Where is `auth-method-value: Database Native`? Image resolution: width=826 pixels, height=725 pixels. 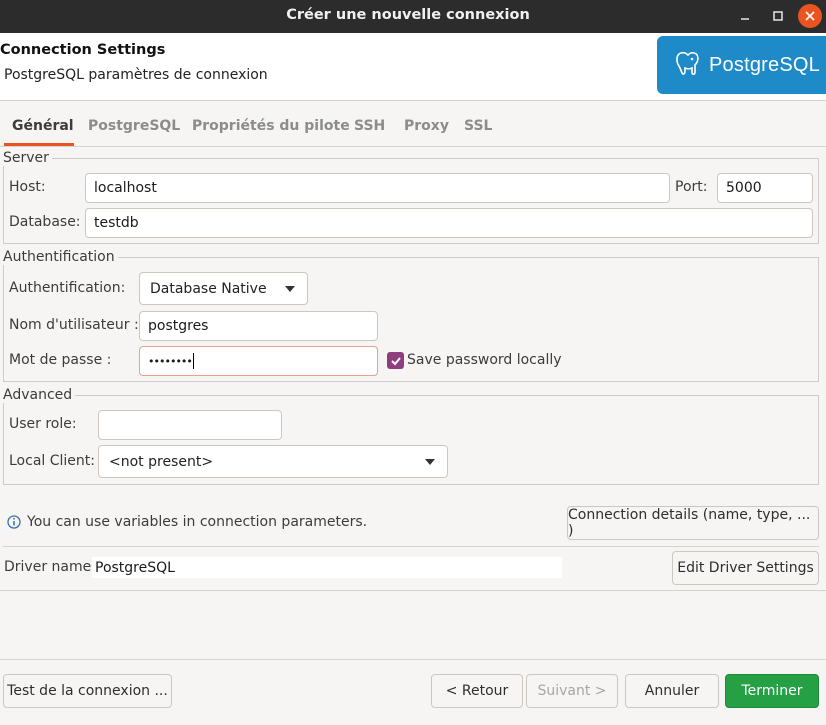 auth-method-value: Database Native is located at coordinates (208, 288).